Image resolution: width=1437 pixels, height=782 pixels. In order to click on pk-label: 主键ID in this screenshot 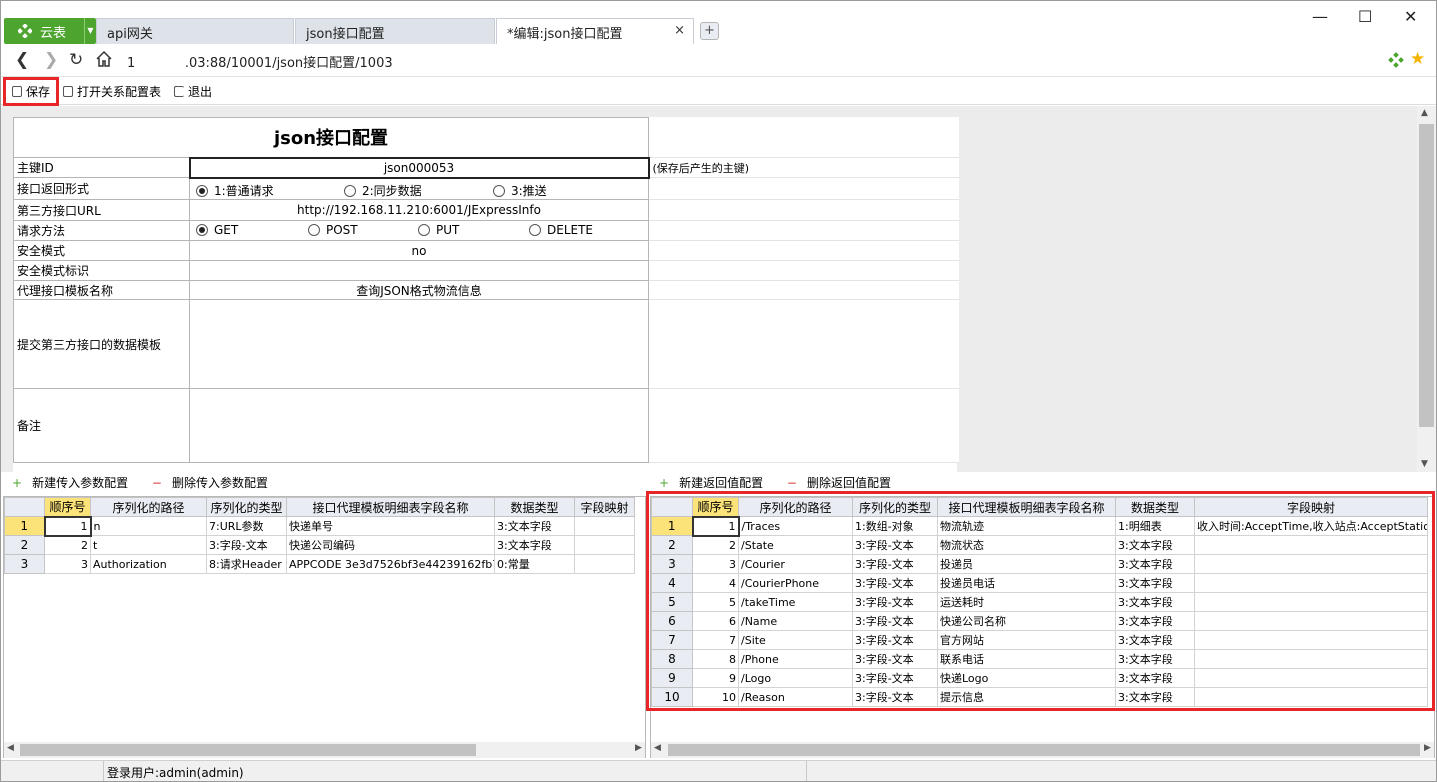, I will do `click(101, 167)`.